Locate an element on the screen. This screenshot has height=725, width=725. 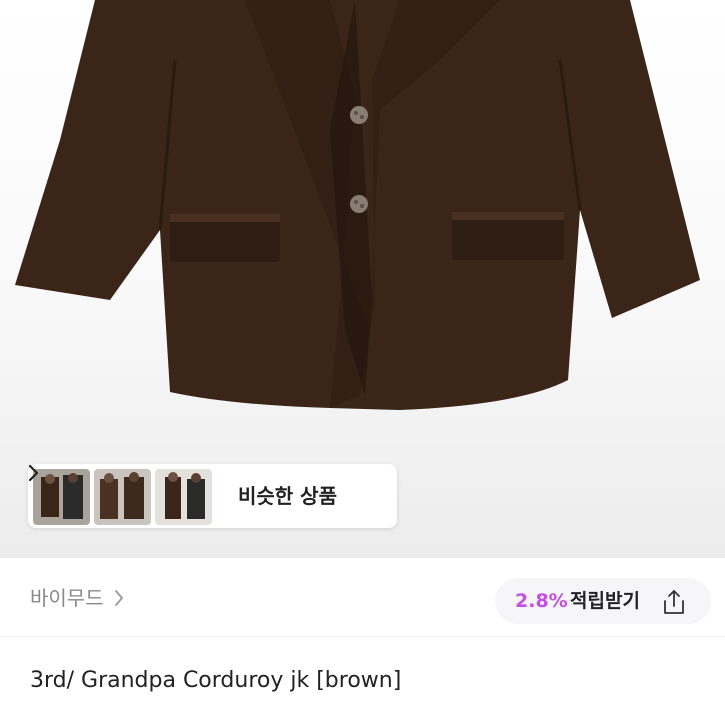
share-icon is located at coordinates (674, 602).